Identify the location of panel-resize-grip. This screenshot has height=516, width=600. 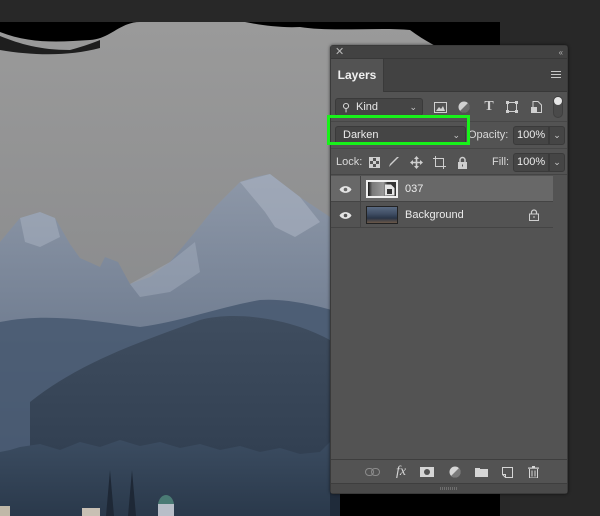
(449, 488).